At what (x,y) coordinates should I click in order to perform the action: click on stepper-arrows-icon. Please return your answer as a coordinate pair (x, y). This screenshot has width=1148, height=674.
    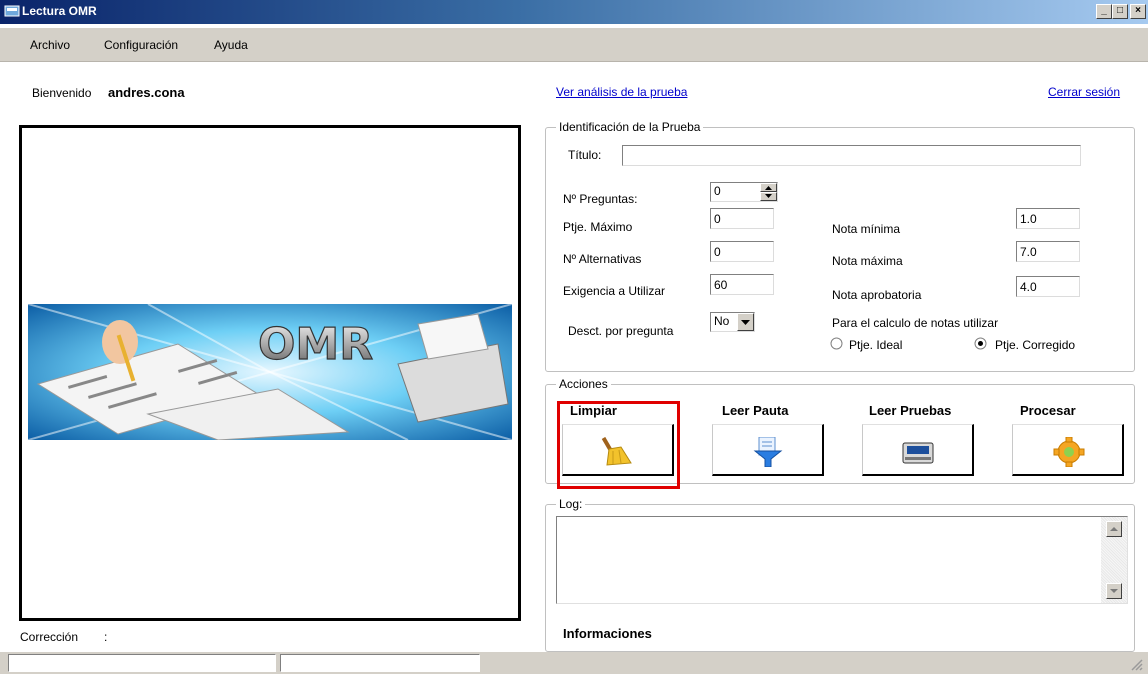
    Looking at the image, I should click on (768, 192).